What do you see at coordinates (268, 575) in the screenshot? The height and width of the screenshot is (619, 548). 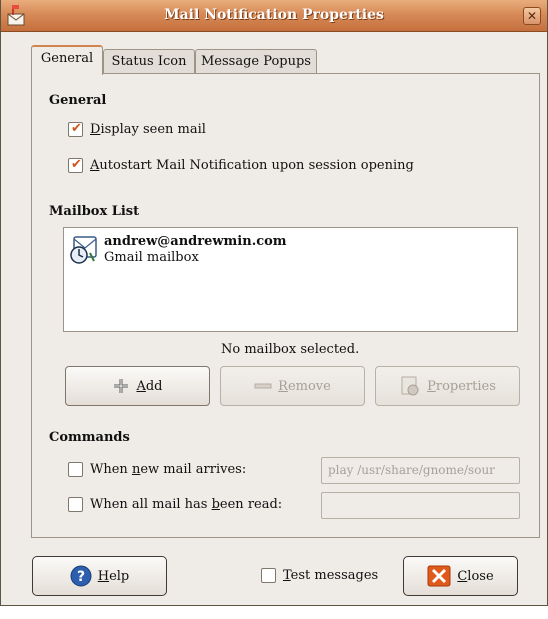 I see `test-messages-box` at bounding box center [268, 575].